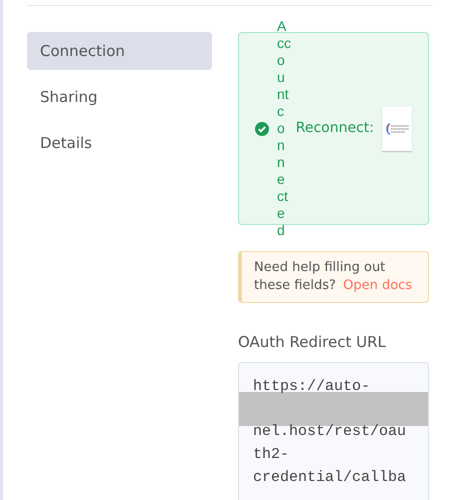  I want to click on url-field: https://auto- nel.host/rest/oau th2- credential/callba, so click(333, 431).